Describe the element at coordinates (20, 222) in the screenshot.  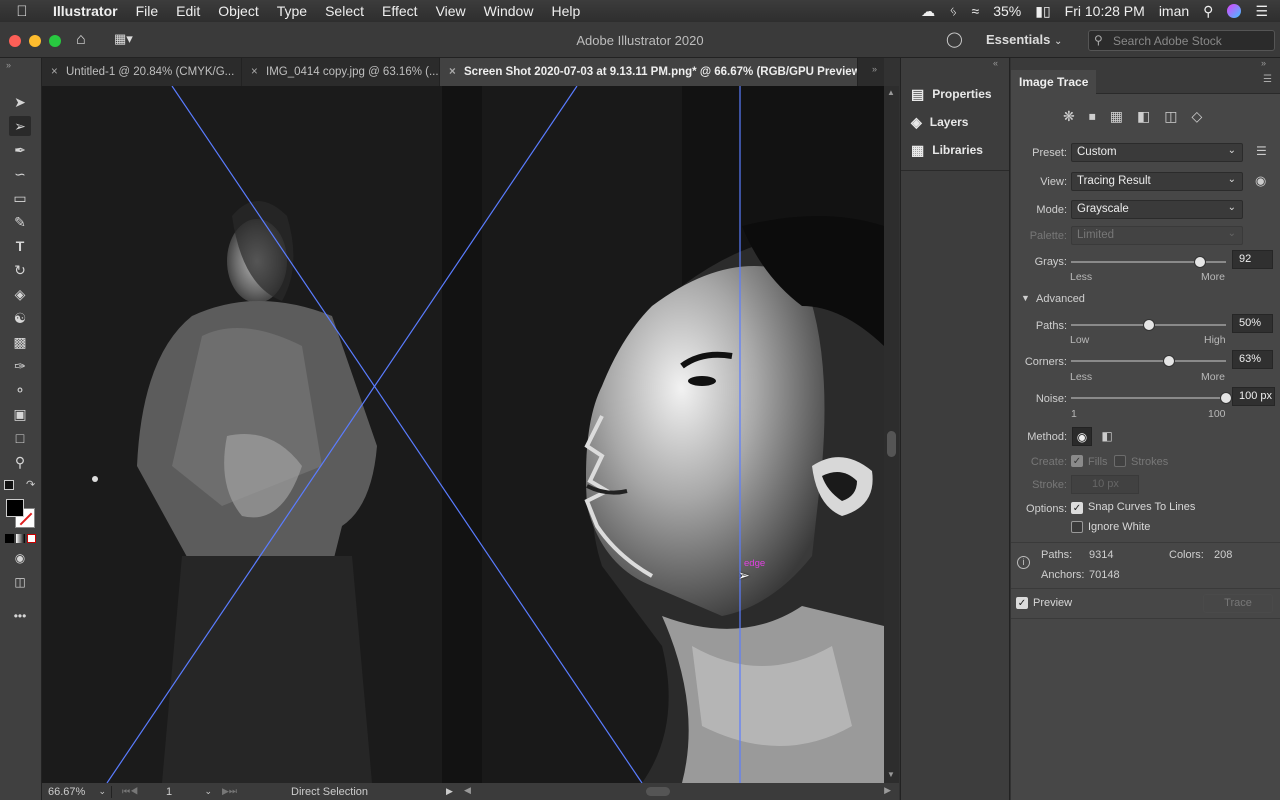
I see `paintbrush-tool-icon: ✎` at that location.